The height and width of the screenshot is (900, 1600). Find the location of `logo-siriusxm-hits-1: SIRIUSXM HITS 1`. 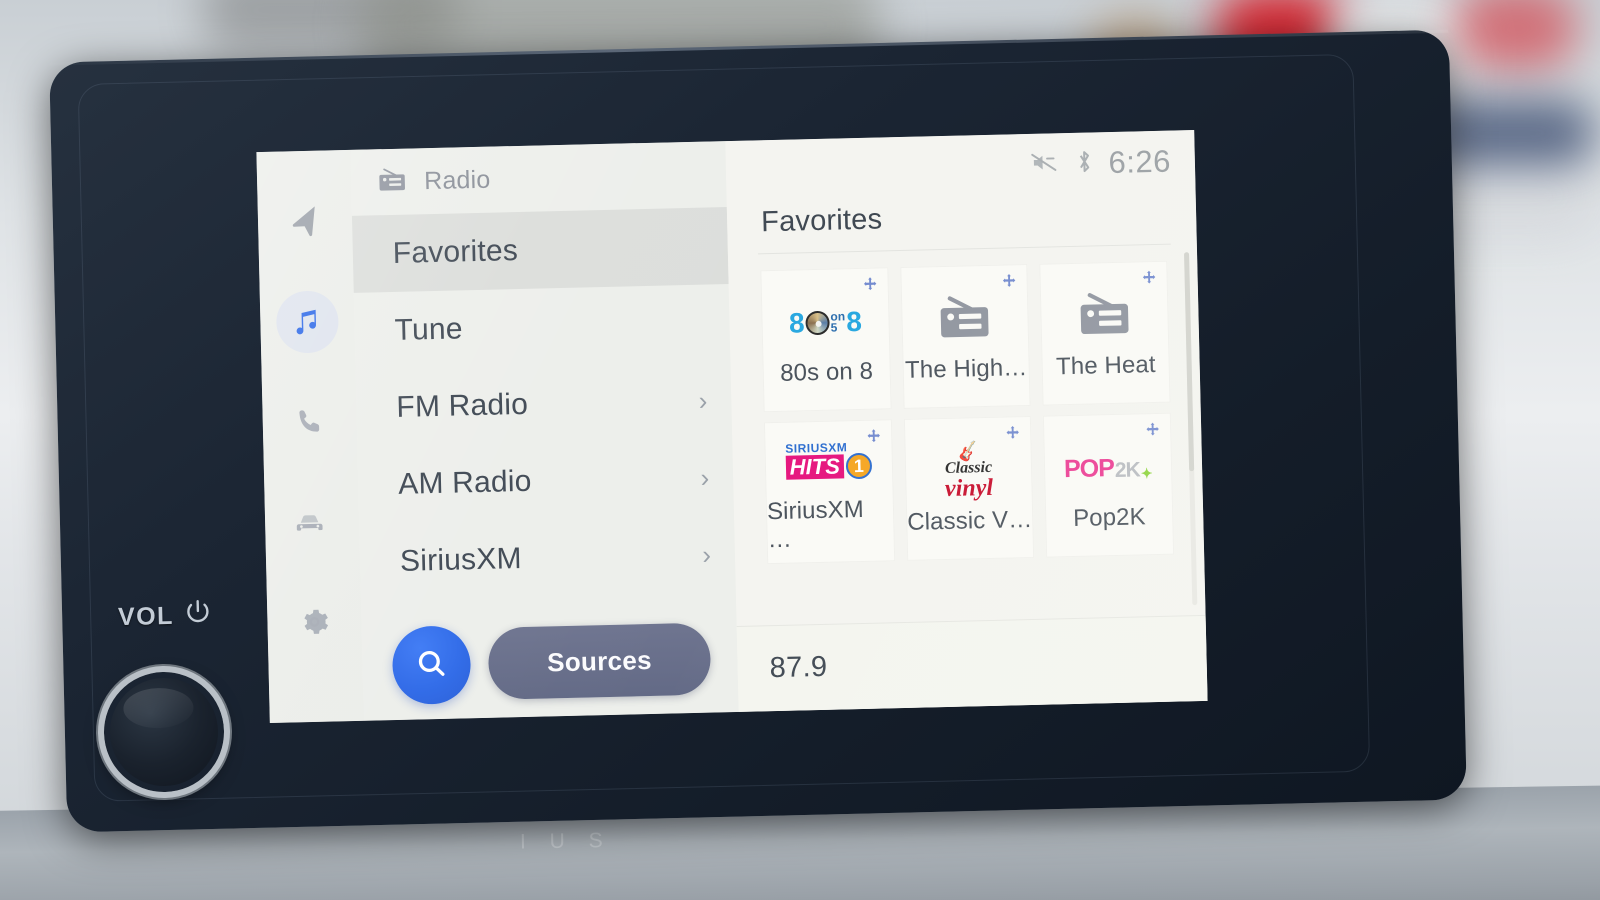

logo-siriusxm-hits-1: SIRIUSXM HITS 1 is located at coordinates (829, 460).